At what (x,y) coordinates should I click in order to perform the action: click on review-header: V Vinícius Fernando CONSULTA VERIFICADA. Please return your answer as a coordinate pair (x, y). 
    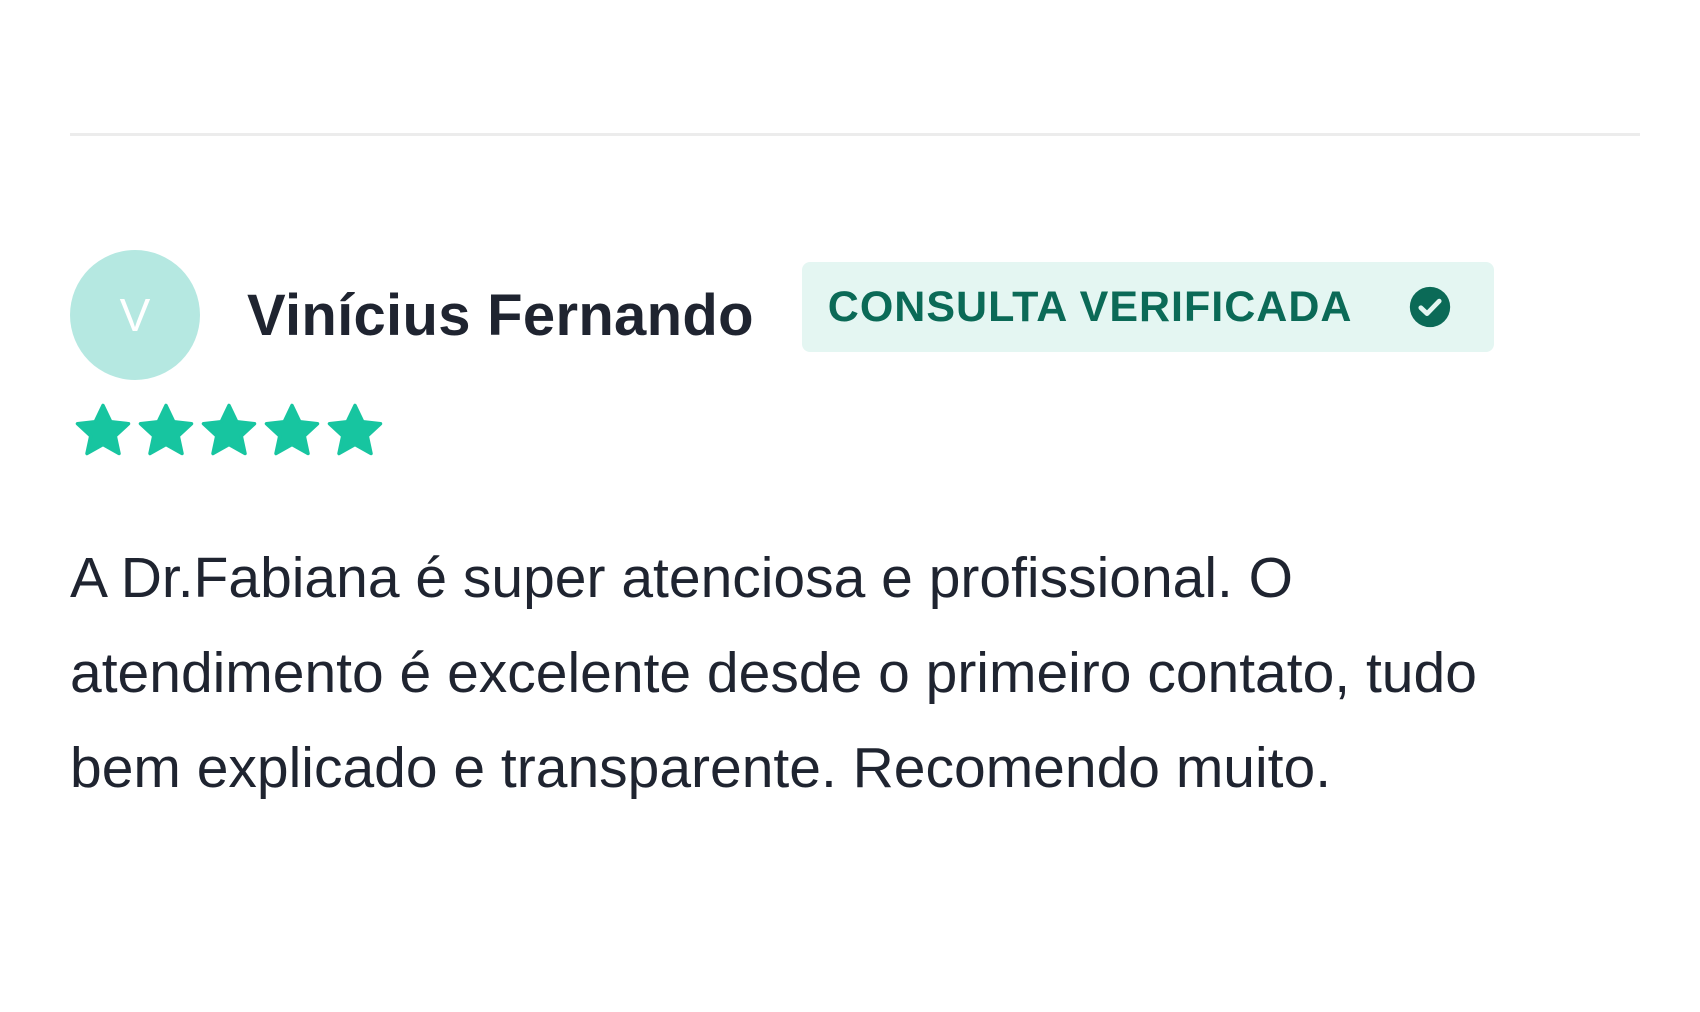
    Looking at the image, I should click on (855, 315).